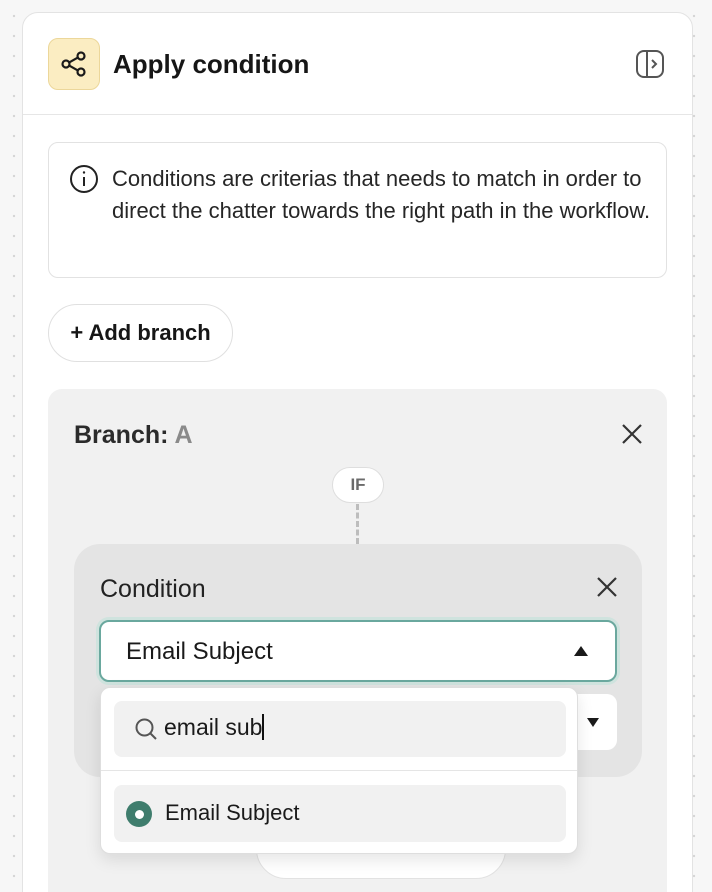 The width and height of the screenshot is (712, 892). I want to click on collapse-panel-icon, so click(650, 64).